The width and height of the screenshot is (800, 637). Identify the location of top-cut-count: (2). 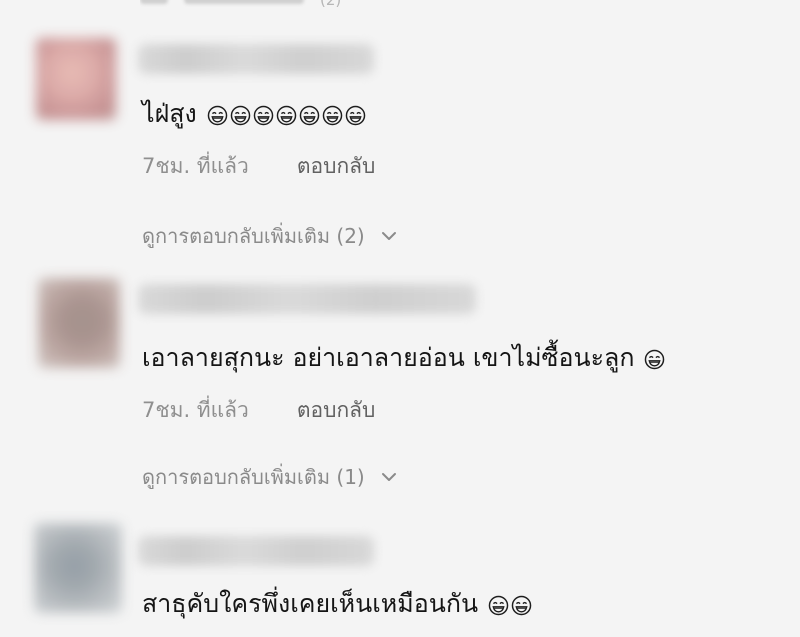
(330, 4).